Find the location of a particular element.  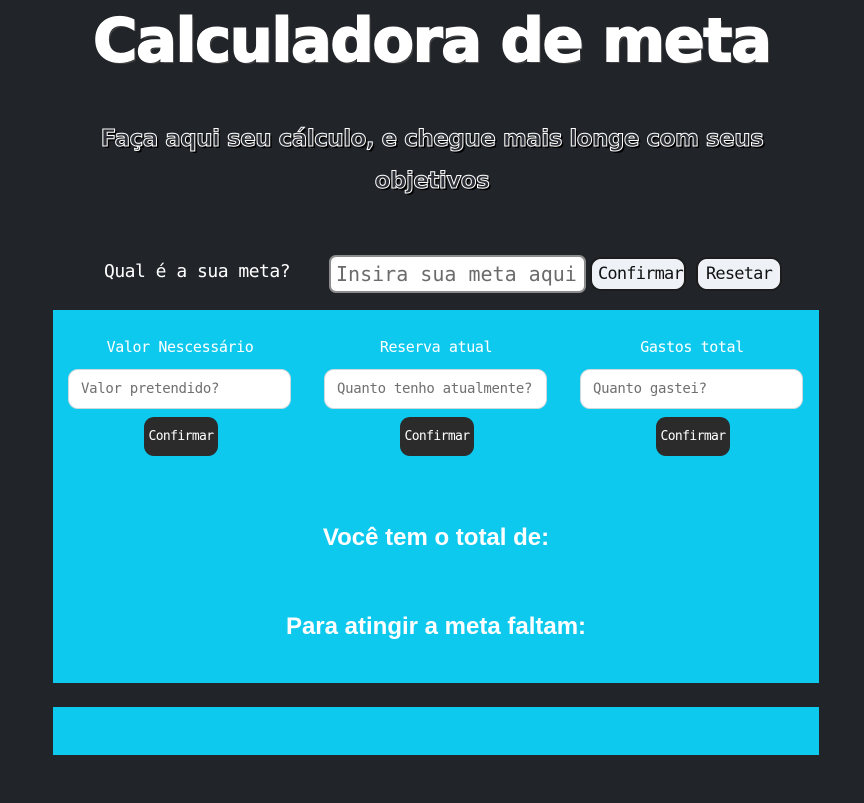

meta-input is located at coordinates (457, 274).